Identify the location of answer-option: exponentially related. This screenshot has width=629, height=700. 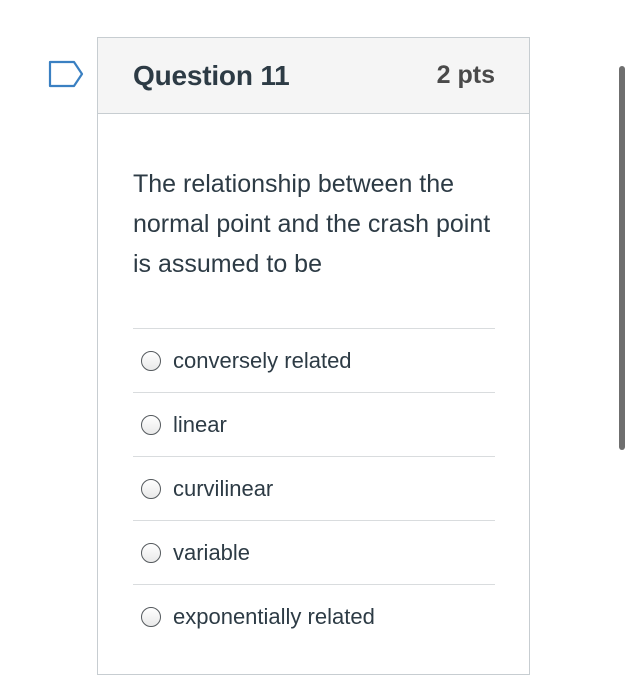
(314, 616).